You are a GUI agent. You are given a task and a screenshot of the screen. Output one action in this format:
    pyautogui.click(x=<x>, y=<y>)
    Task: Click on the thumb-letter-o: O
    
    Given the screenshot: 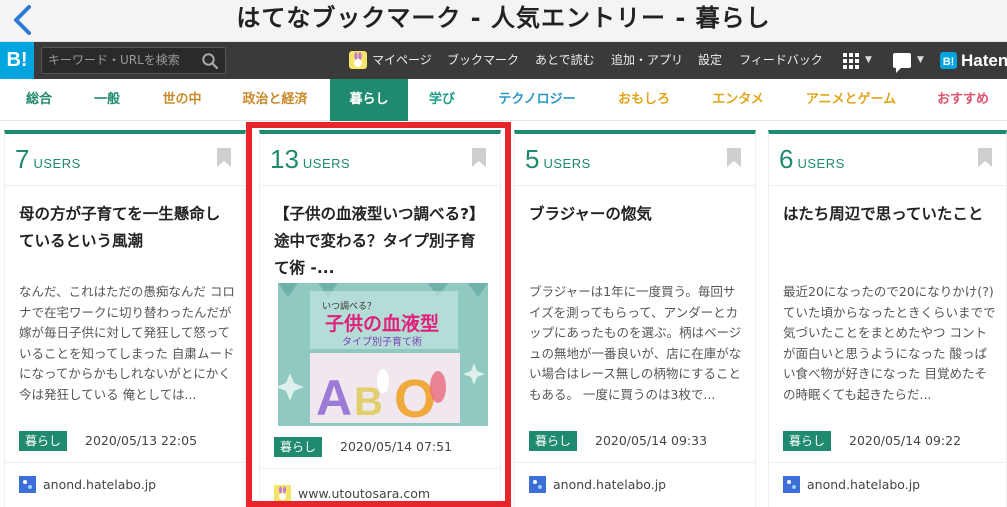 What is the action you would take?
    pyautogui.click(x=415, y=397)
    